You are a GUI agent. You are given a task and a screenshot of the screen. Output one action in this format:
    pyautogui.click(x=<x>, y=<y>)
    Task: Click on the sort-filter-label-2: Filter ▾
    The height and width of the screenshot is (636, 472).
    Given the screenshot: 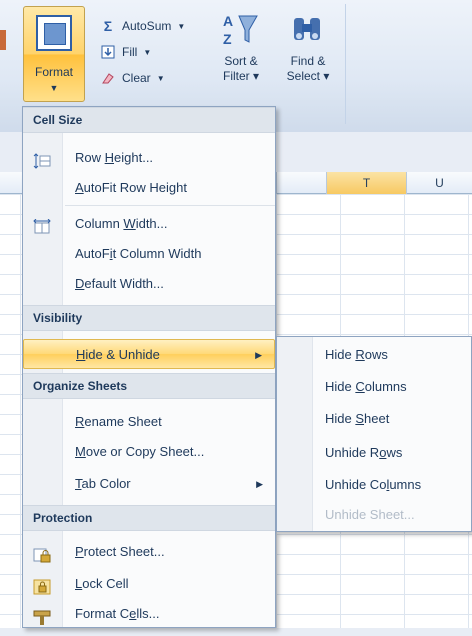 What is the action you would take?
    pyautogui.click(x=241, y=76)
    